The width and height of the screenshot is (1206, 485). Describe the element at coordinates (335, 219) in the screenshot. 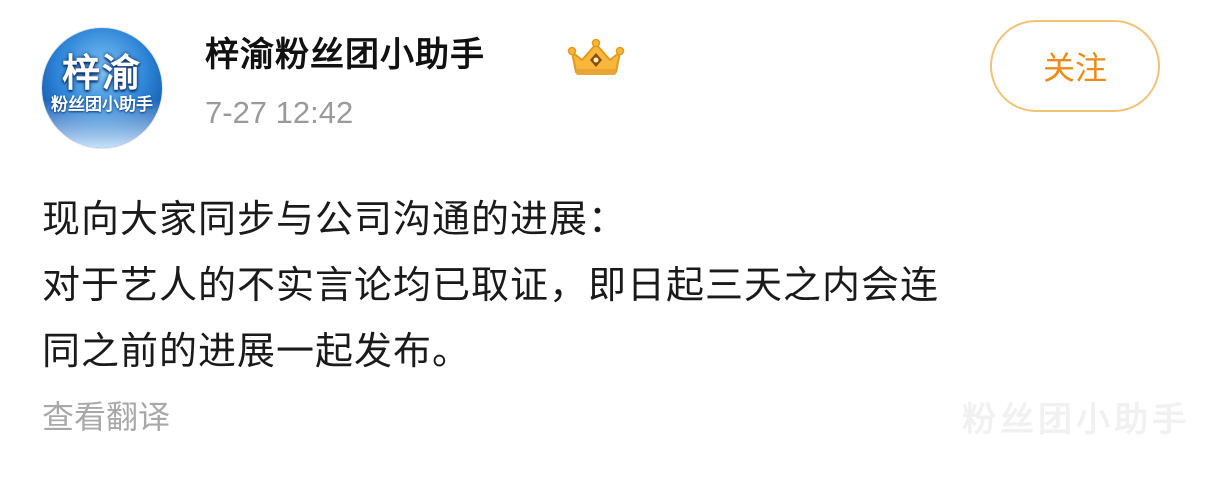

I see `post-text-line: 现向大家同步与公司沟通的进展：` at that location.